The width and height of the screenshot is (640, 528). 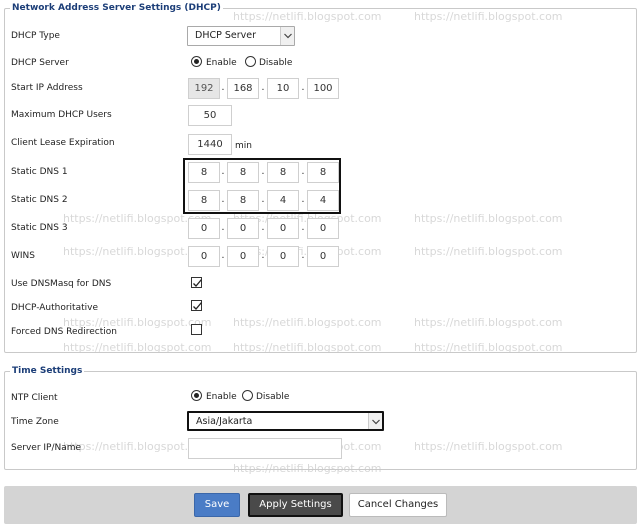 I want to click on dnsmasq-label: Use DNSMasq for DNS, so click(x=61, y=284).